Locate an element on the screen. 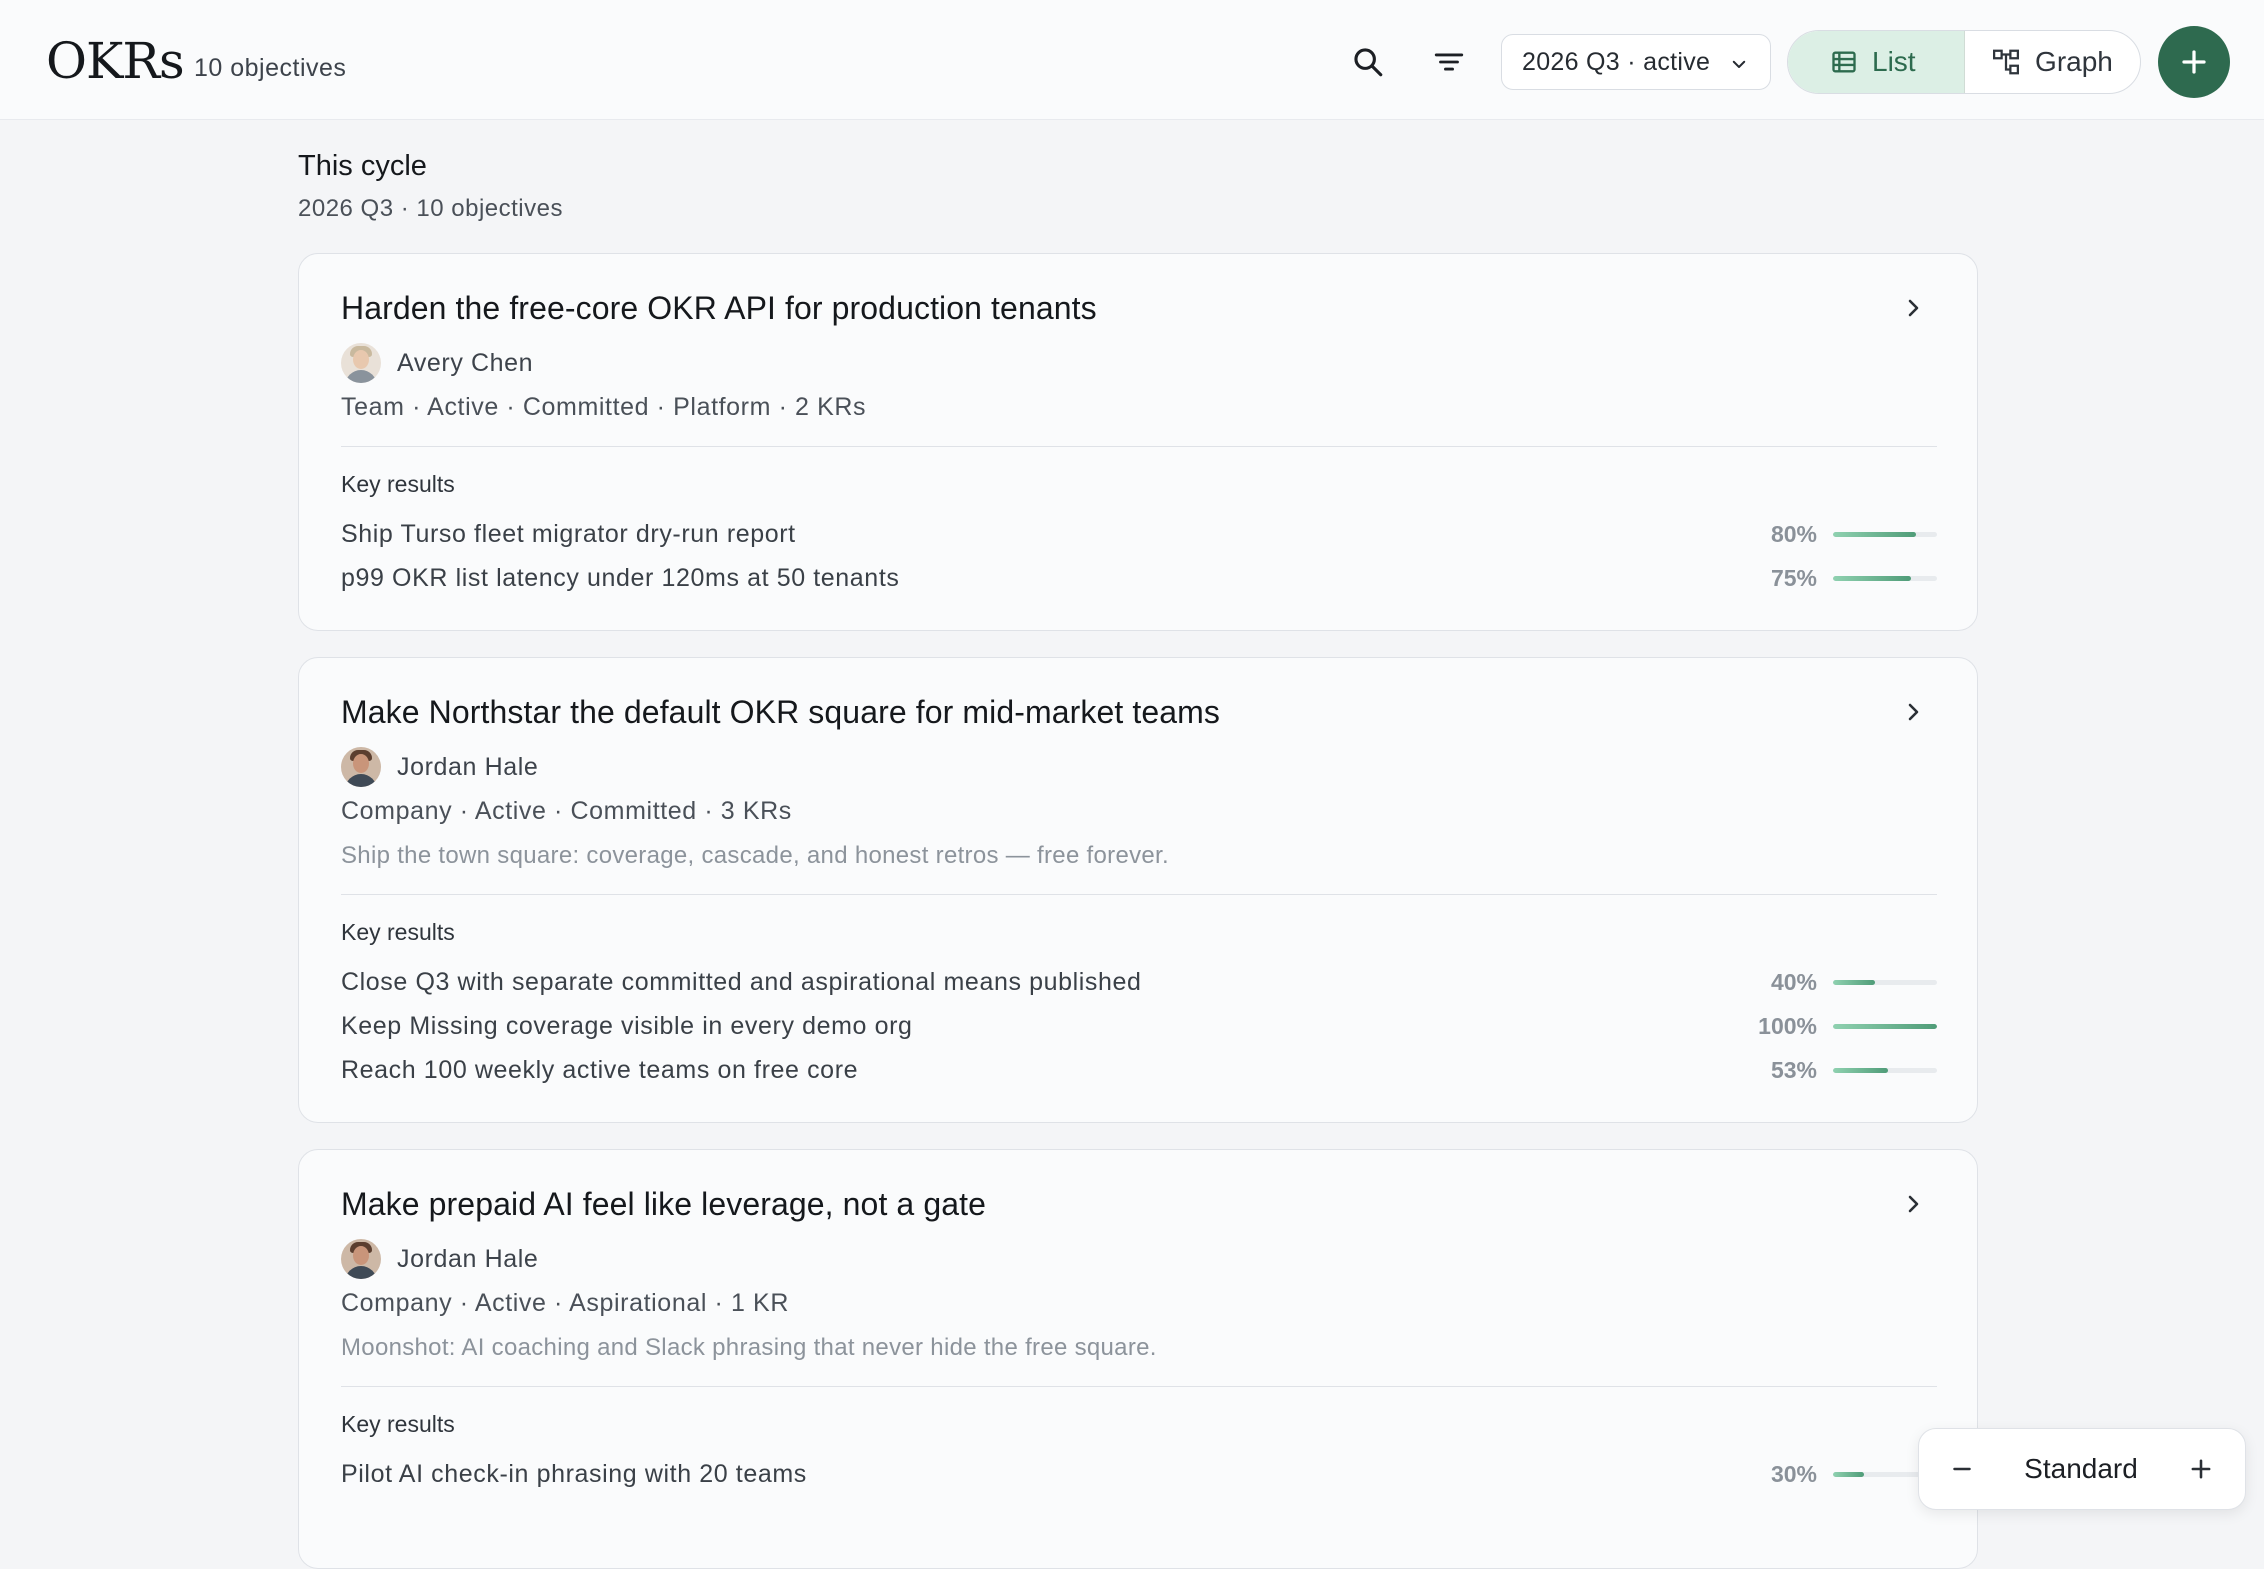  owner-row: Avery Chen is located at coordinates (1139, 363).